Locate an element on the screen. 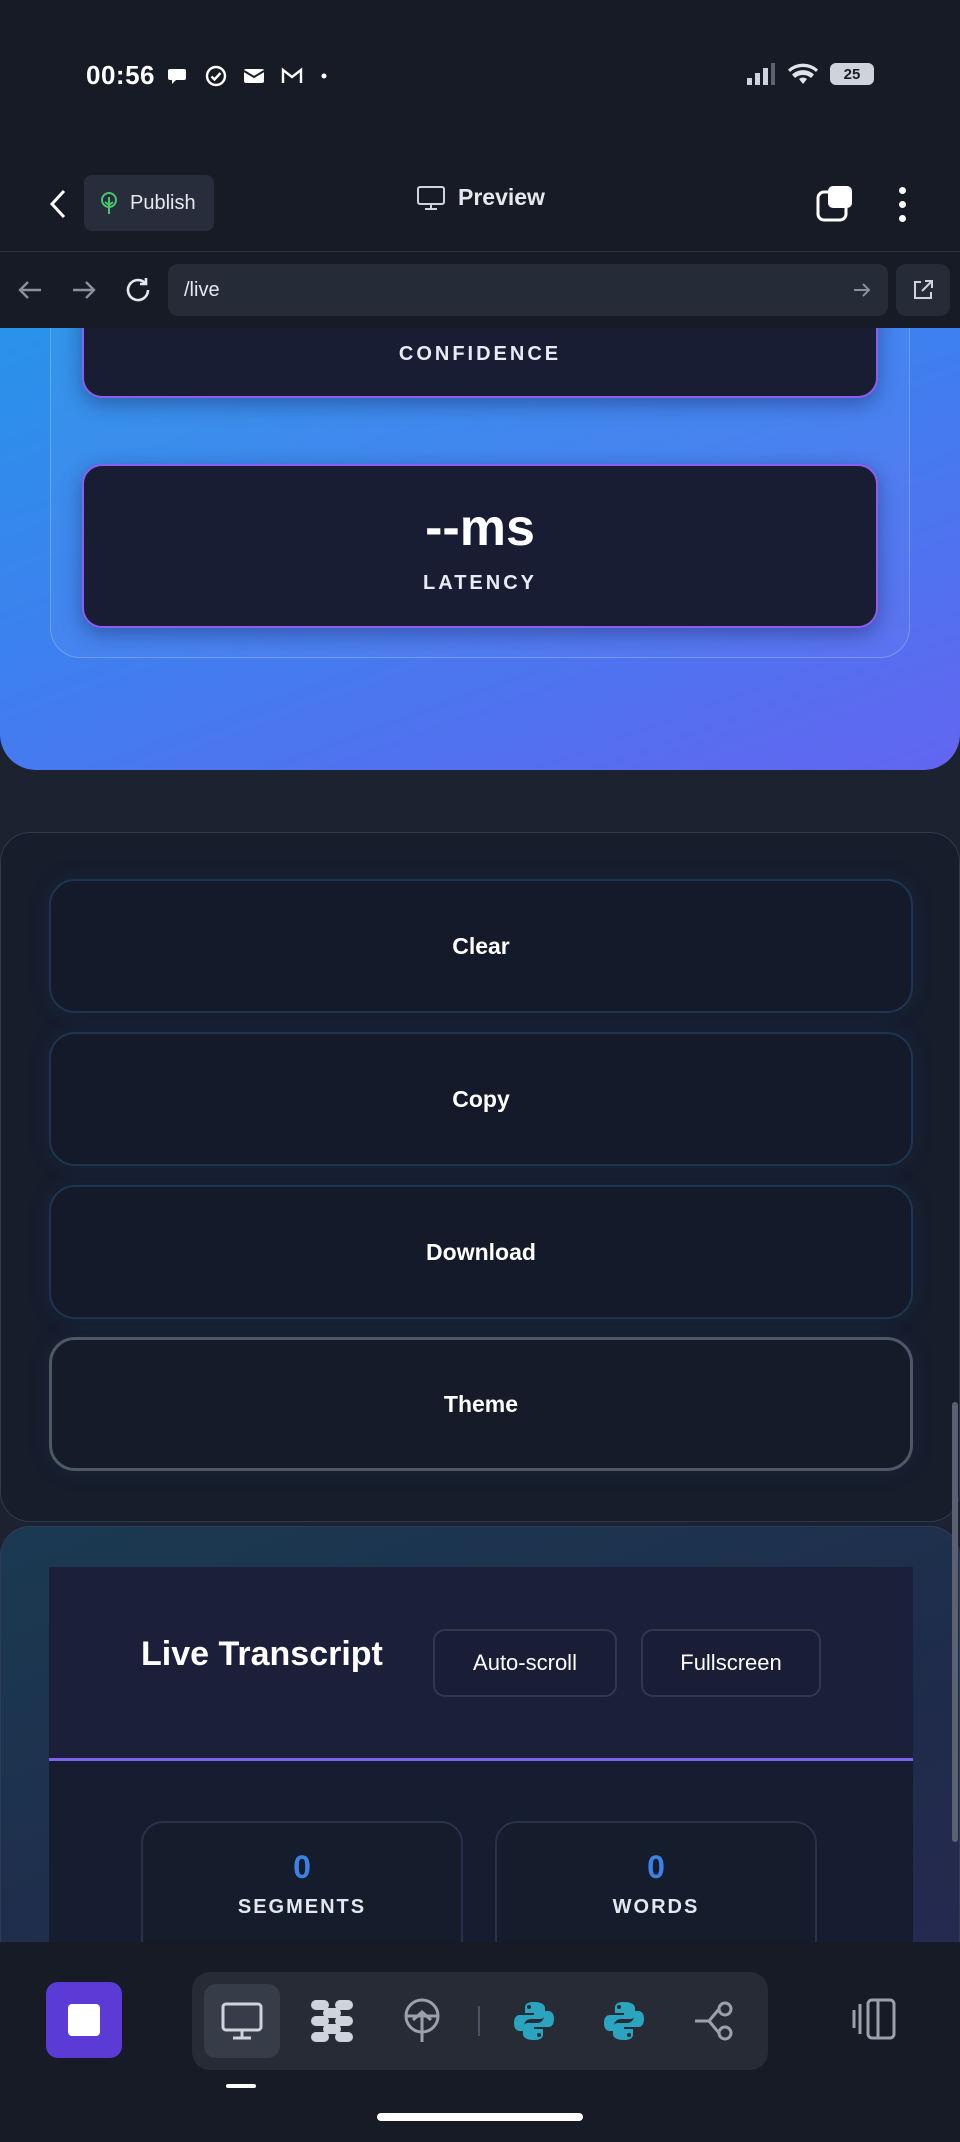 This screenshot has width=960, height=2142. publish-button: Publish is located at coordinates (149, 203).